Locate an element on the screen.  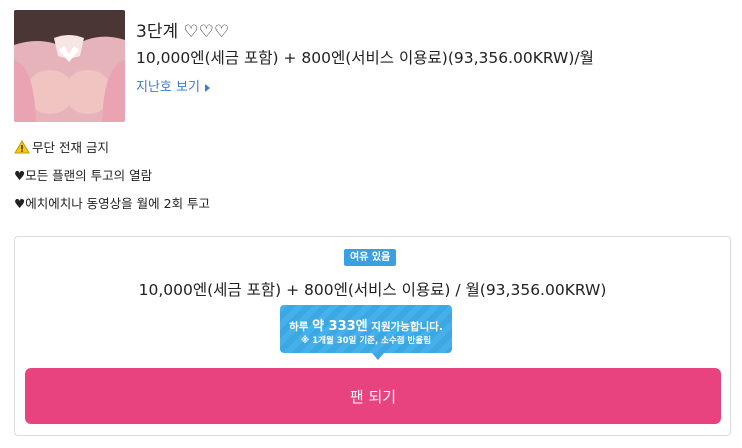
daily-support-tooltip: 하루 약 333엔 지원가능합니다. ※ 1개월 30일 기준, 소수점 반올림 is located at coordinates (366, 332).